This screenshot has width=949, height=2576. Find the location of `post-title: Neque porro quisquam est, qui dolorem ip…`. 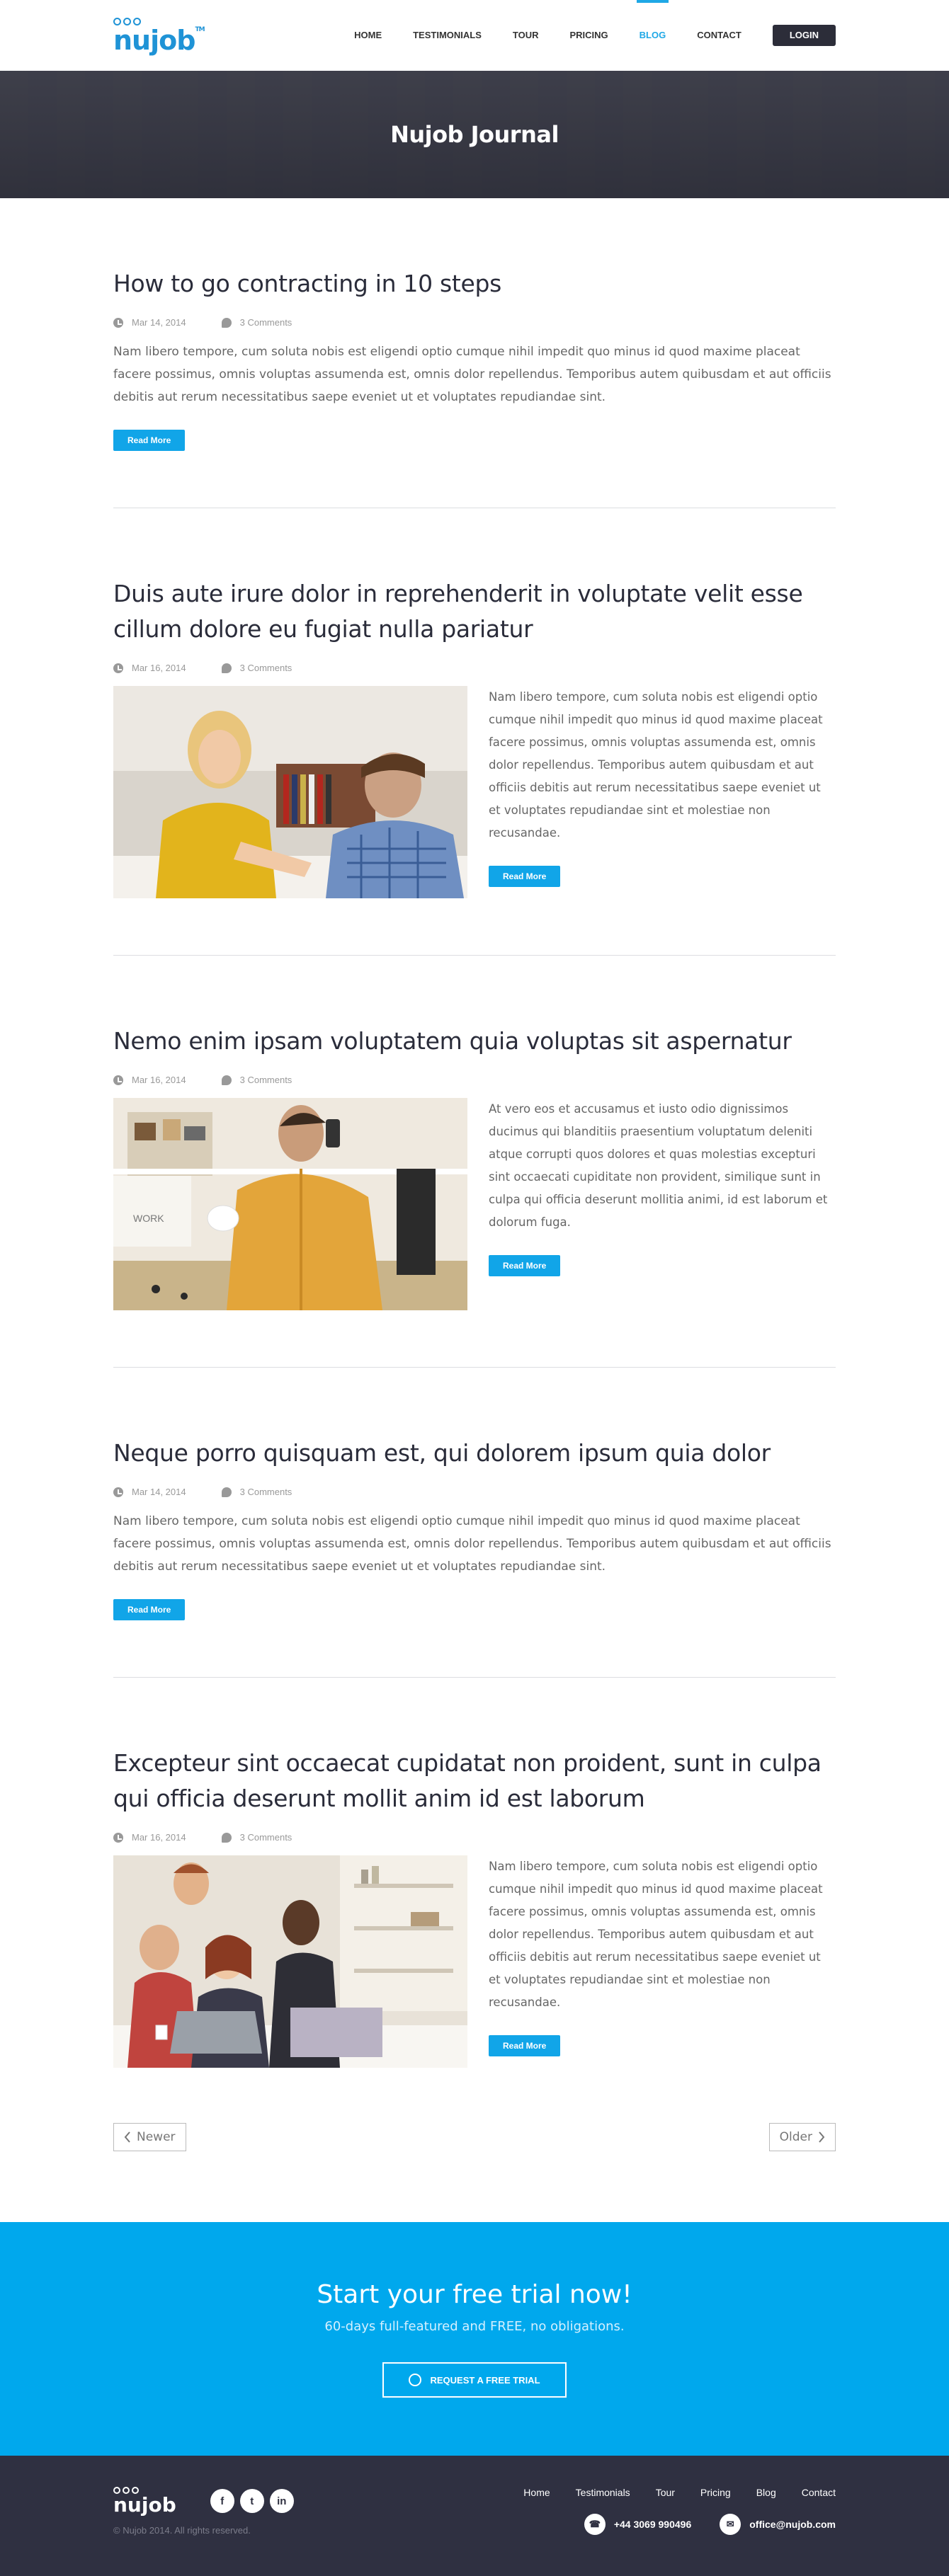

post-title: Neque porro quisquam est, qui dolorem ip… is located at coordinates (474, 1453).